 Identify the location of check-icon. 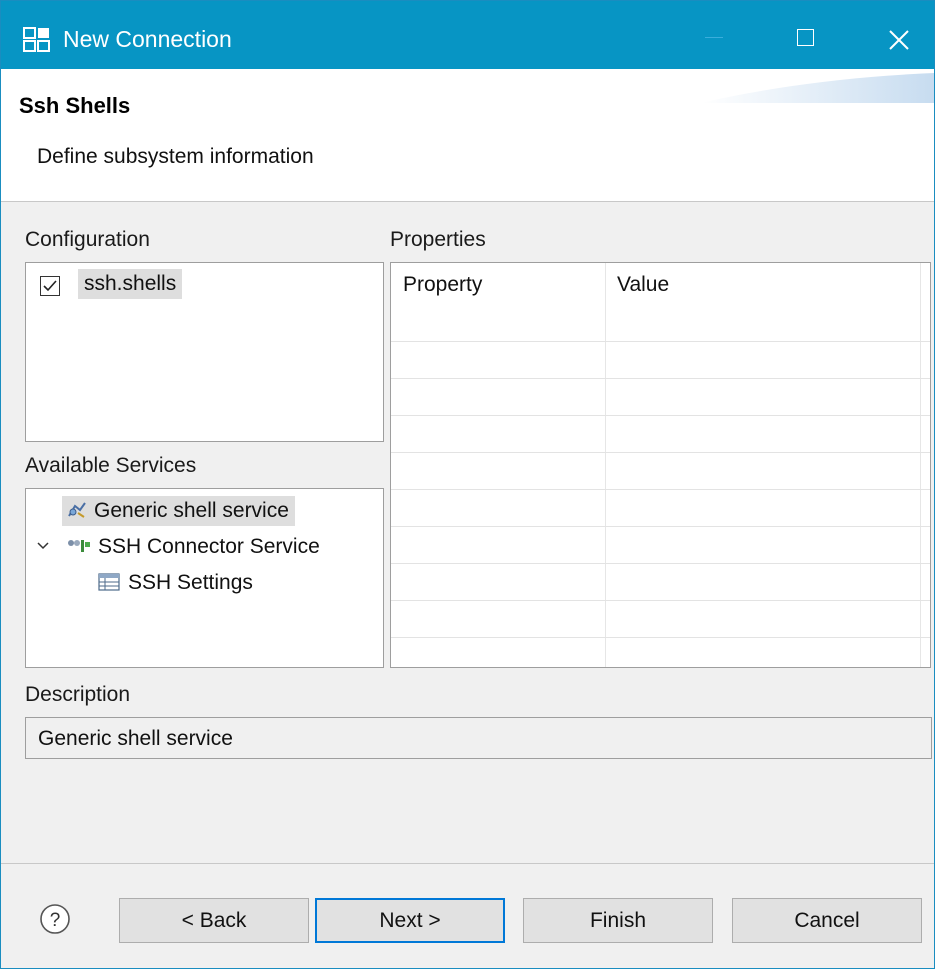
(50, 286).